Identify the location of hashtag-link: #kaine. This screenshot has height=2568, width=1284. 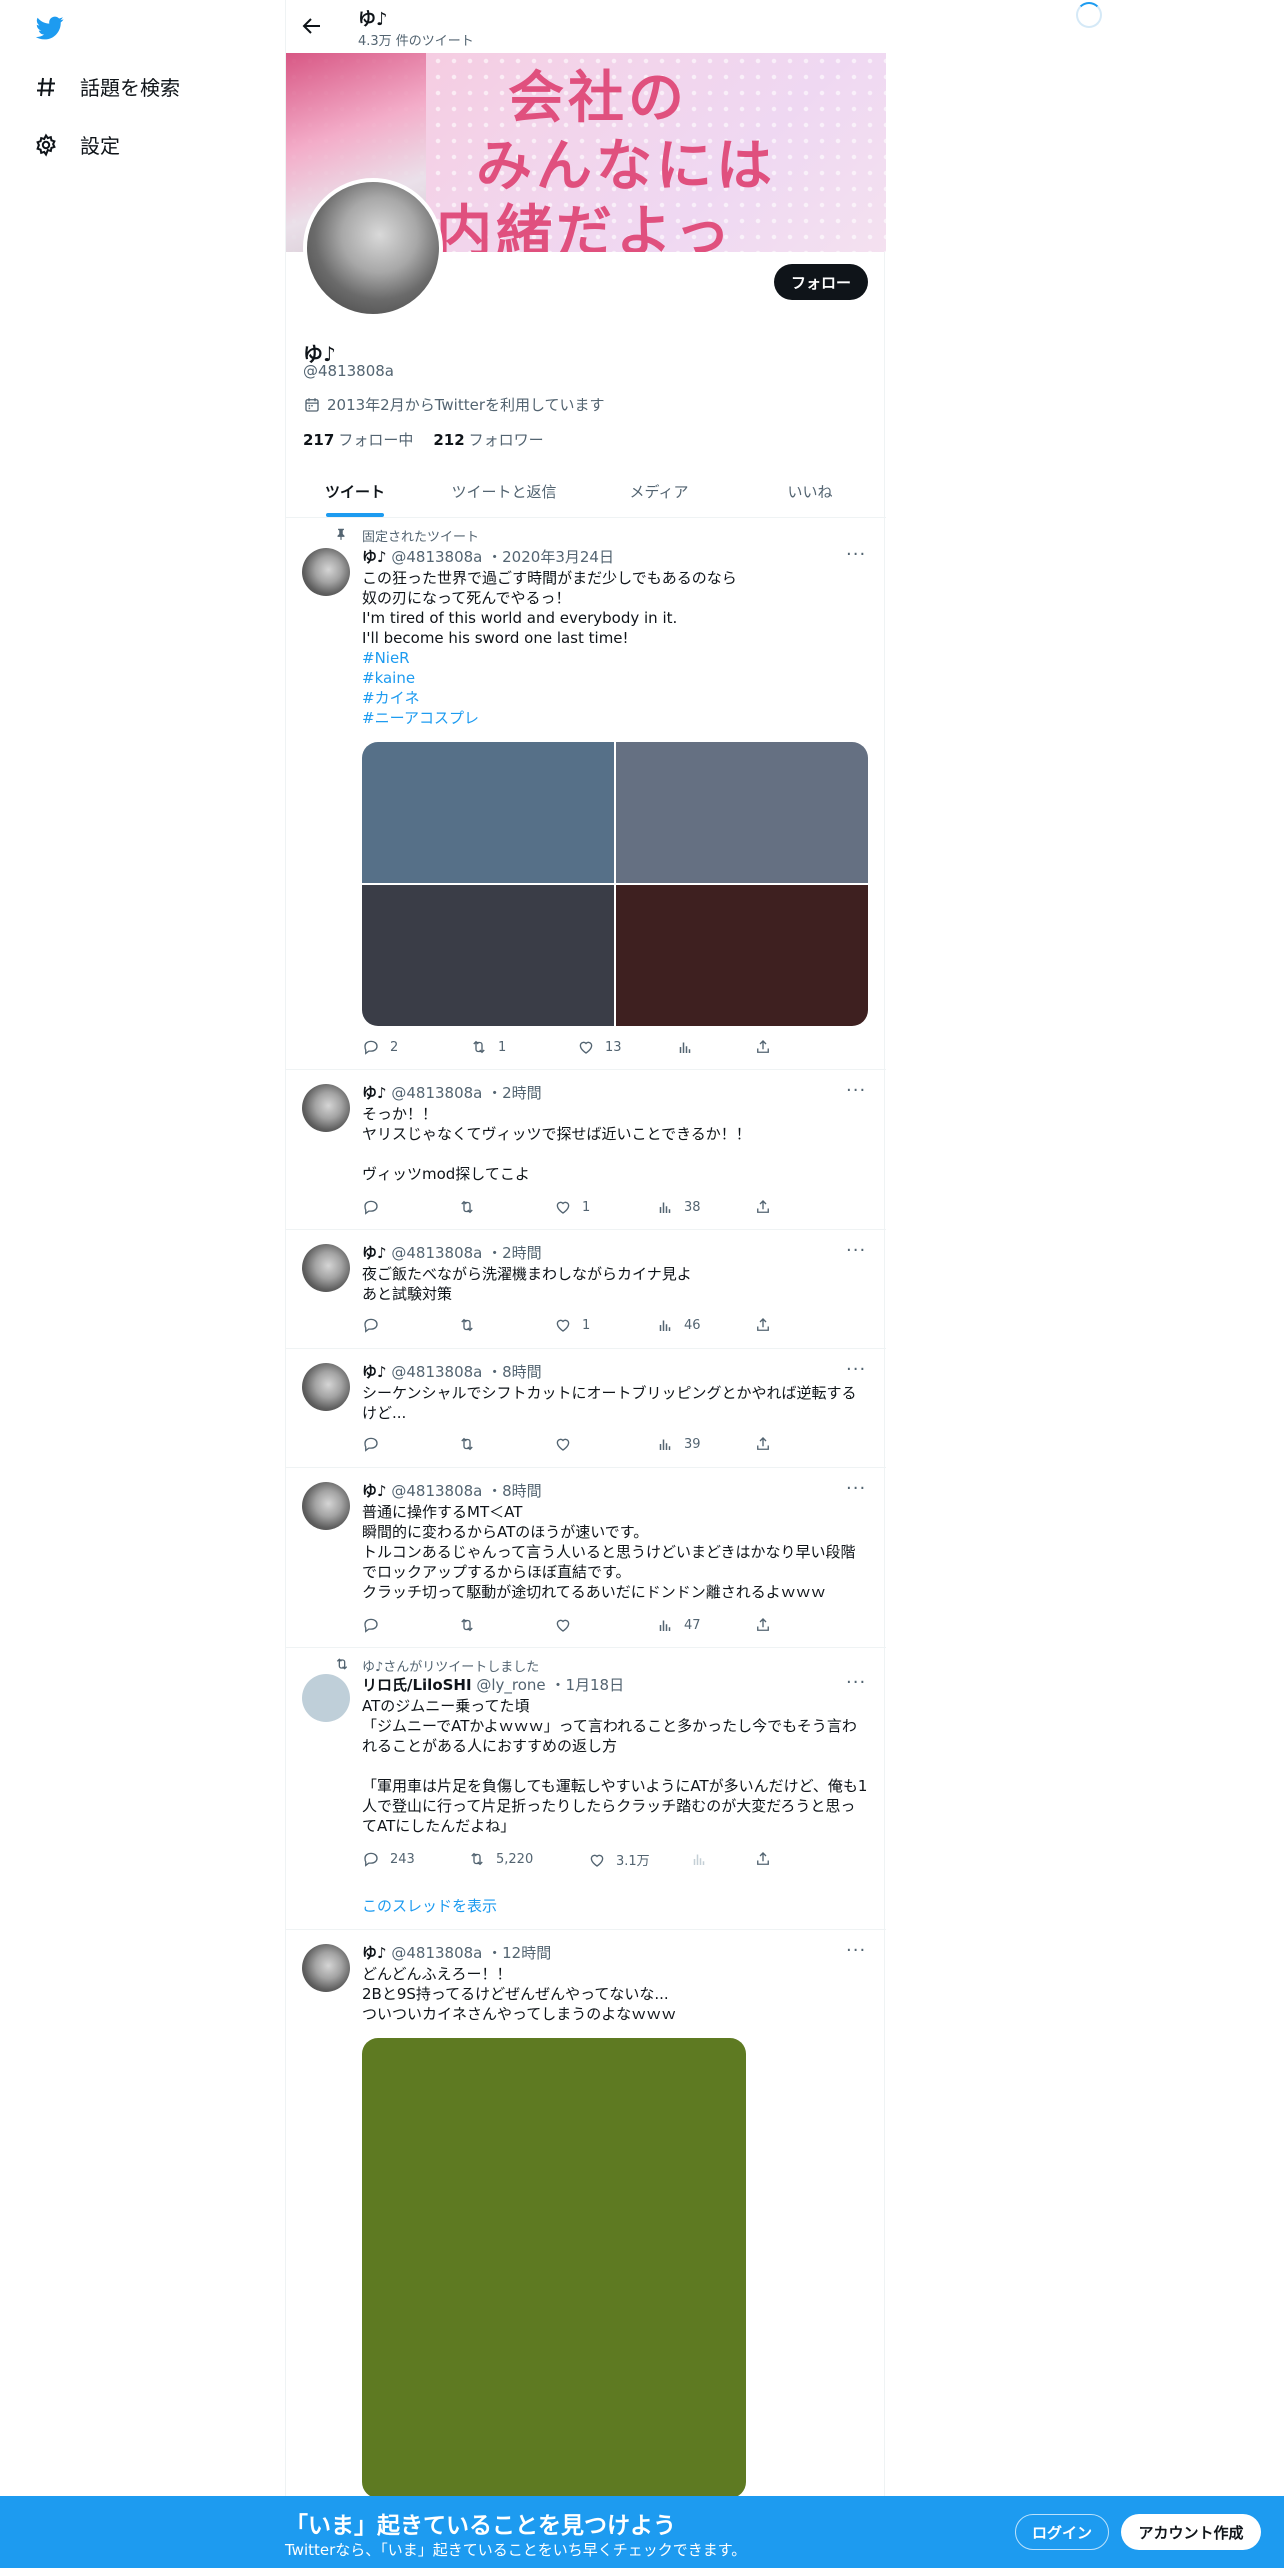
(617, 678).